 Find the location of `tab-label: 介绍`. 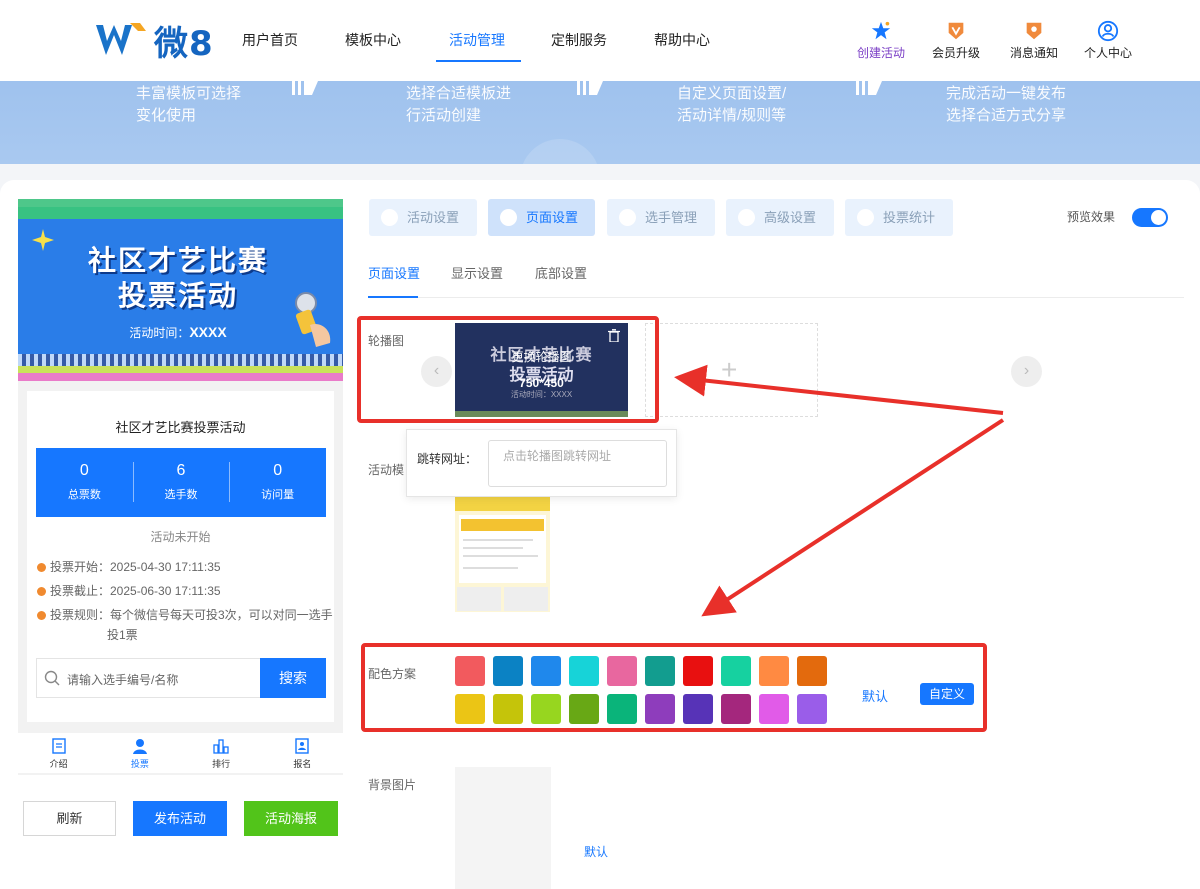

tab-label: 介绍 is located at coordinates (58, 764).